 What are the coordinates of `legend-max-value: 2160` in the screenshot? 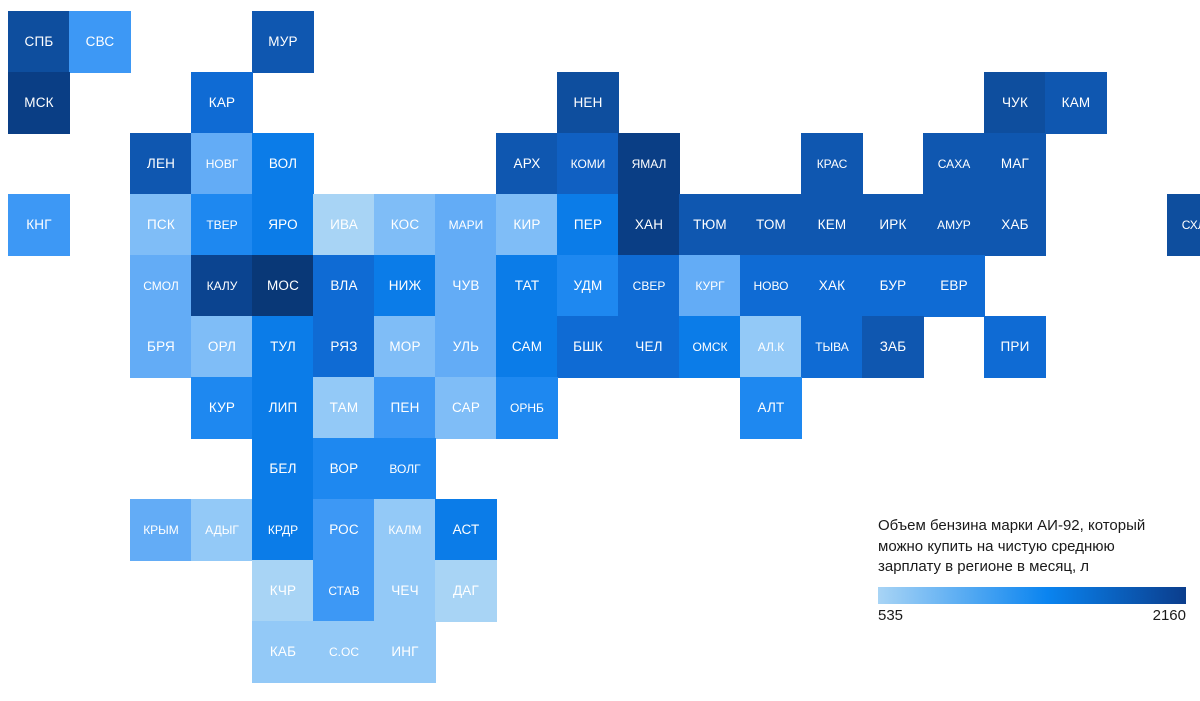 It's located at (1169, 616).